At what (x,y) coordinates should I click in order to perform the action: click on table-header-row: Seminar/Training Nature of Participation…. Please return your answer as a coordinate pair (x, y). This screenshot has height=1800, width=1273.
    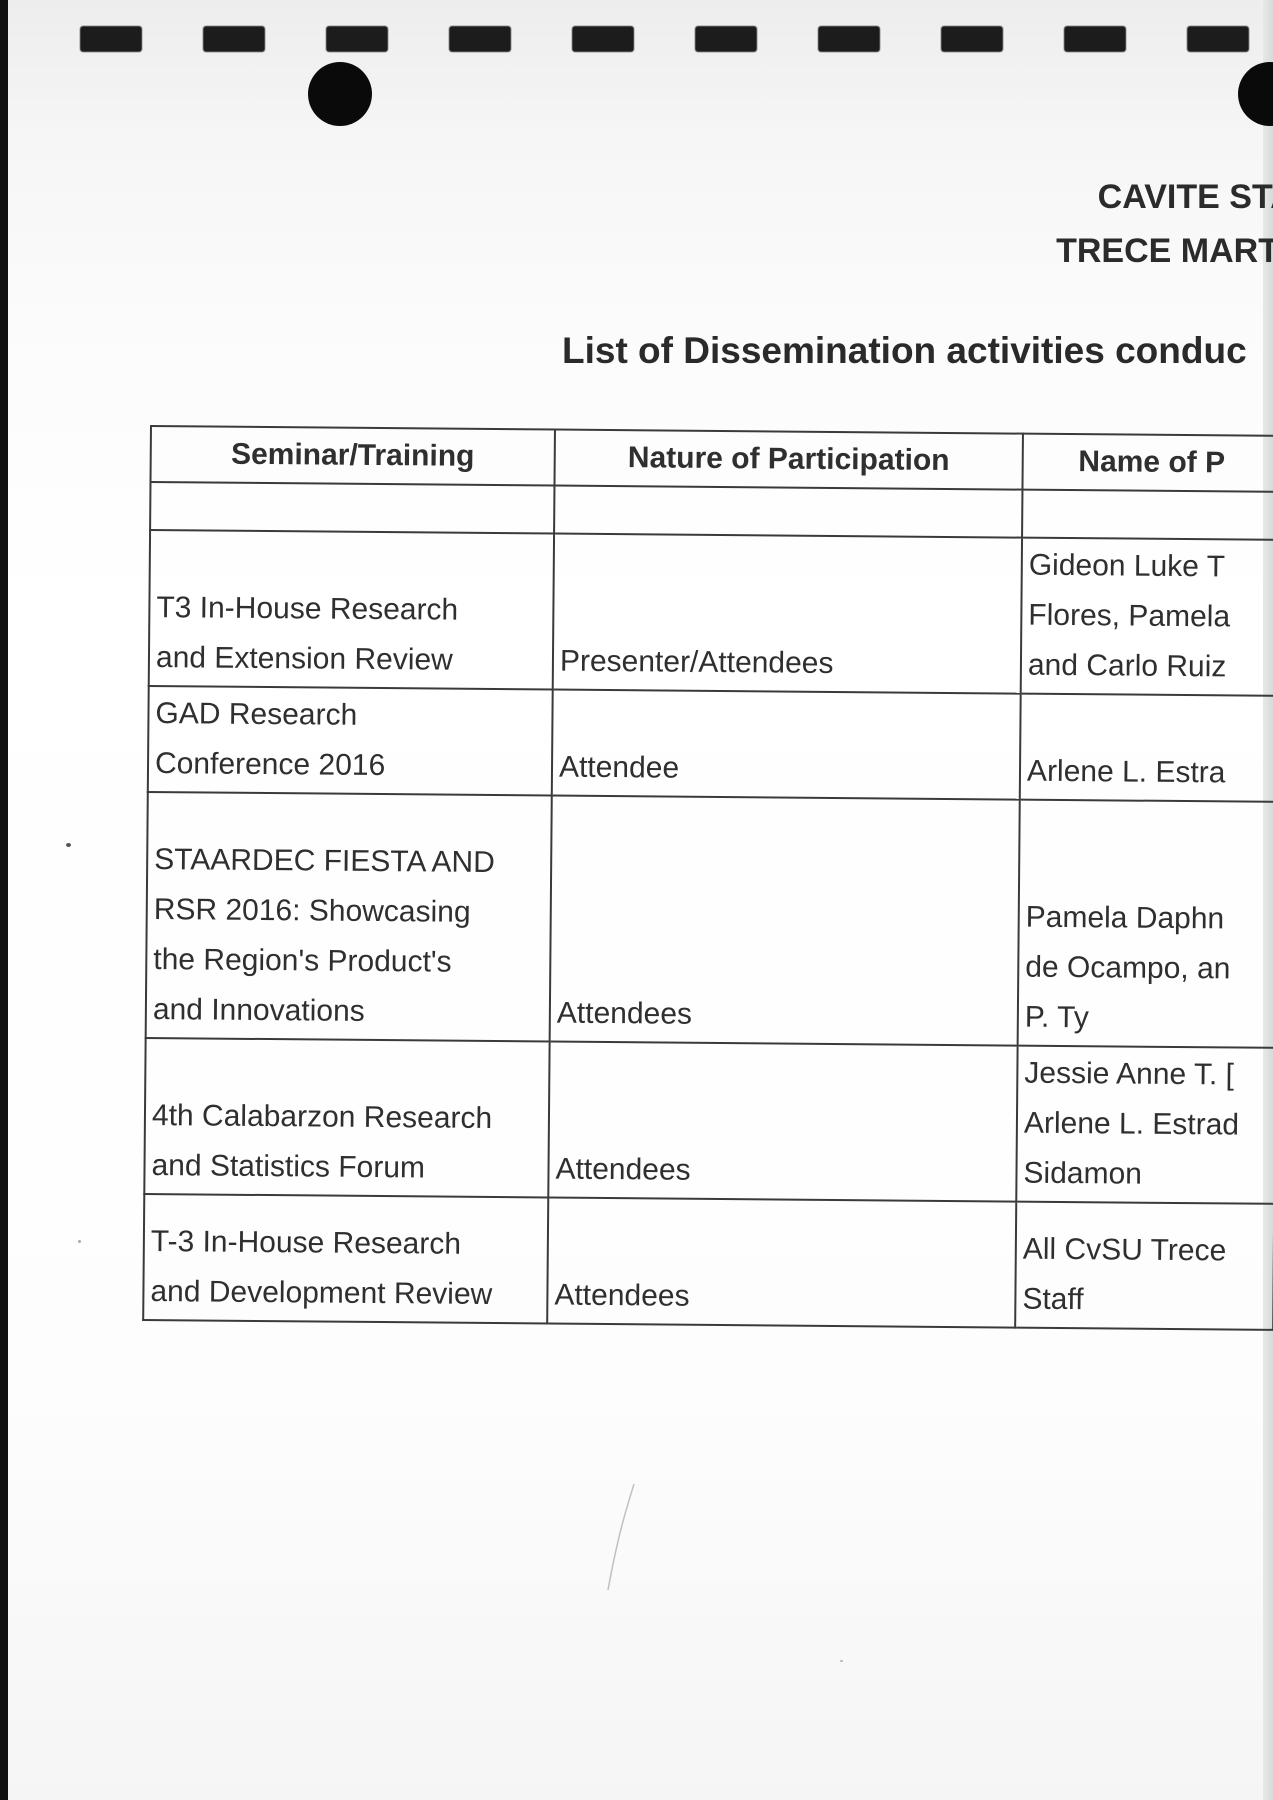
    Looking at the image, I should click on (711, 459).